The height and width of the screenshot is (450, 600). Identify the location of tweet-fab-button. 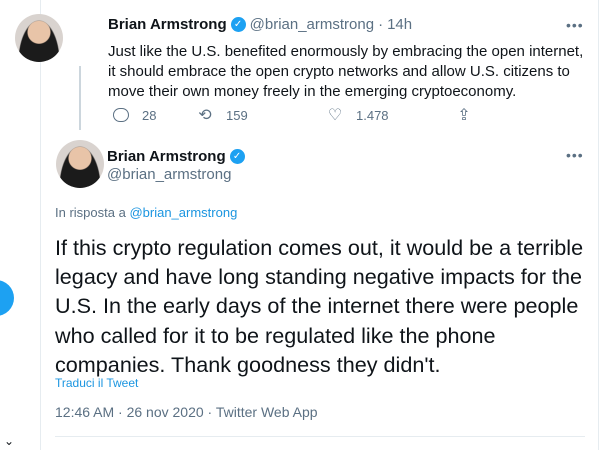
(7, 298).